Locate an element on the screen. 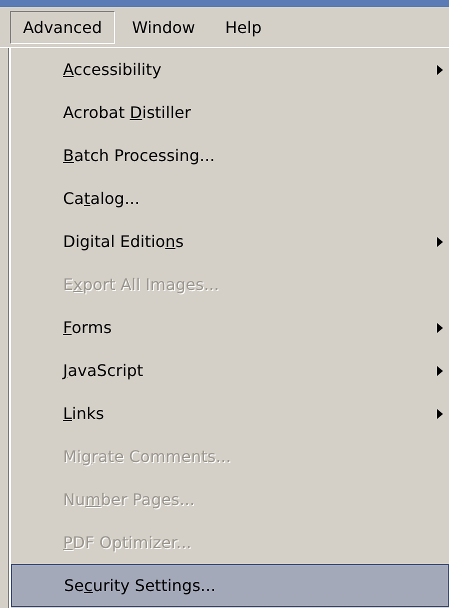 The height and width of the screenshot is (608, 449). menu-item: JavaScript is located at coordinates (230, 370).